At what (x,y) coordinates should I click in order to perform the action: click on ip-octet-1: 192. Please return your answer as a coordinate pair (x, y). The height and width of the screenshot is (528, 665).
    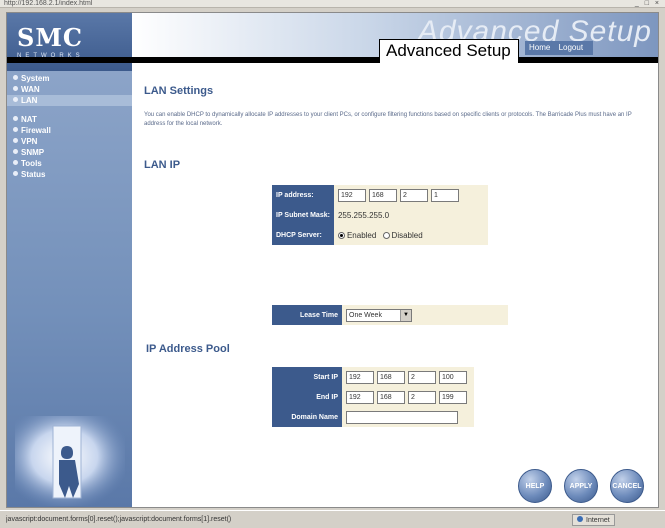
    Looking at the image, I should click on (351, 195).